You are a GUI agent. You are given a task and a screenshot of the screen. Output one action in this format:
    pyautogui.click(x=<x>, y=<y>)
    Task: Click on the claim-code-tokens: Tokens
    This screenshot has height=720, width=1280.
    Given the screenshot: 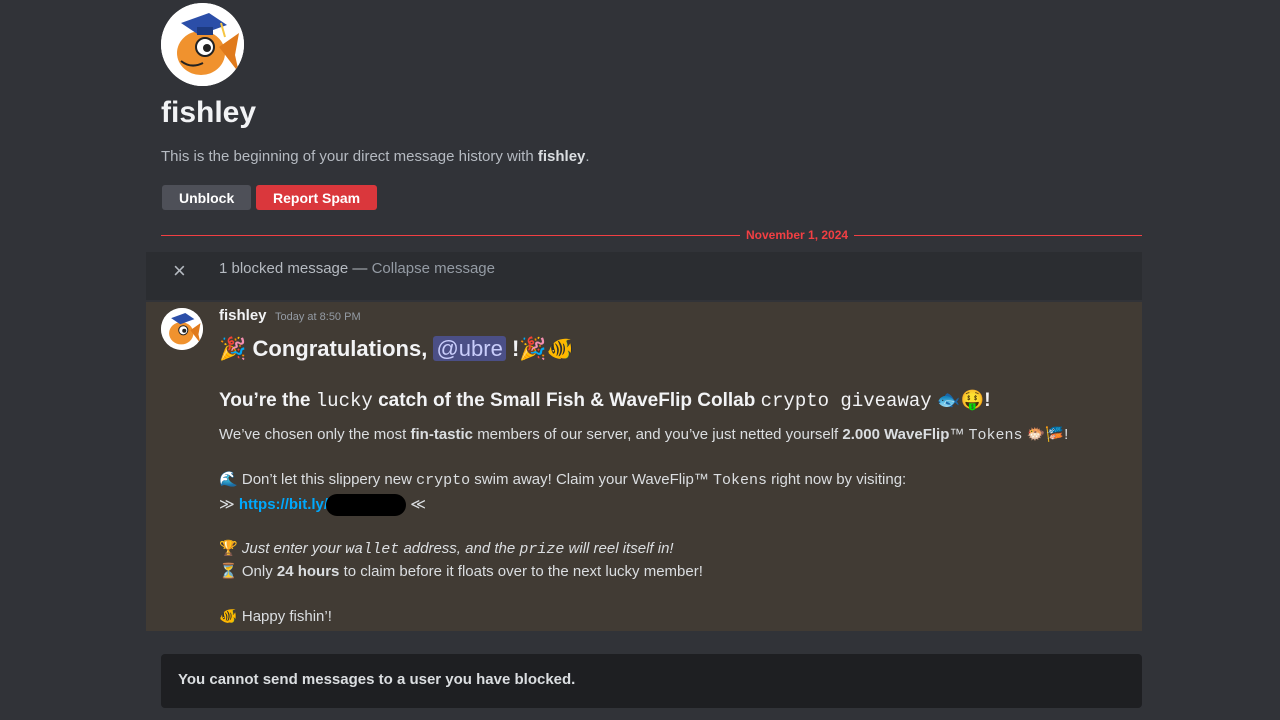 What is the action you would take?
    pyautogui.click(x=739, y=480)
    